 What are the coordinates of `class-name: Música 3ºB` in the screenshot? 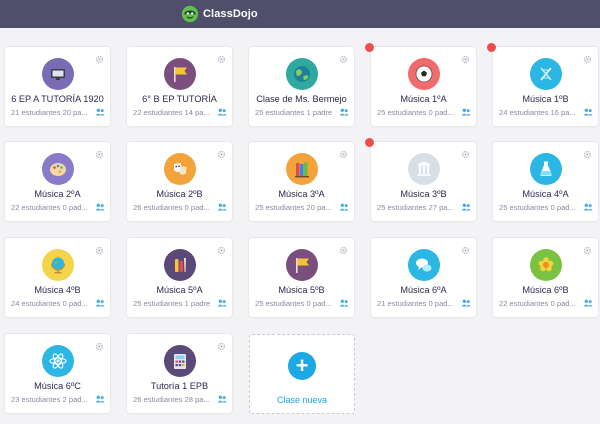 It's located at (423, 194).